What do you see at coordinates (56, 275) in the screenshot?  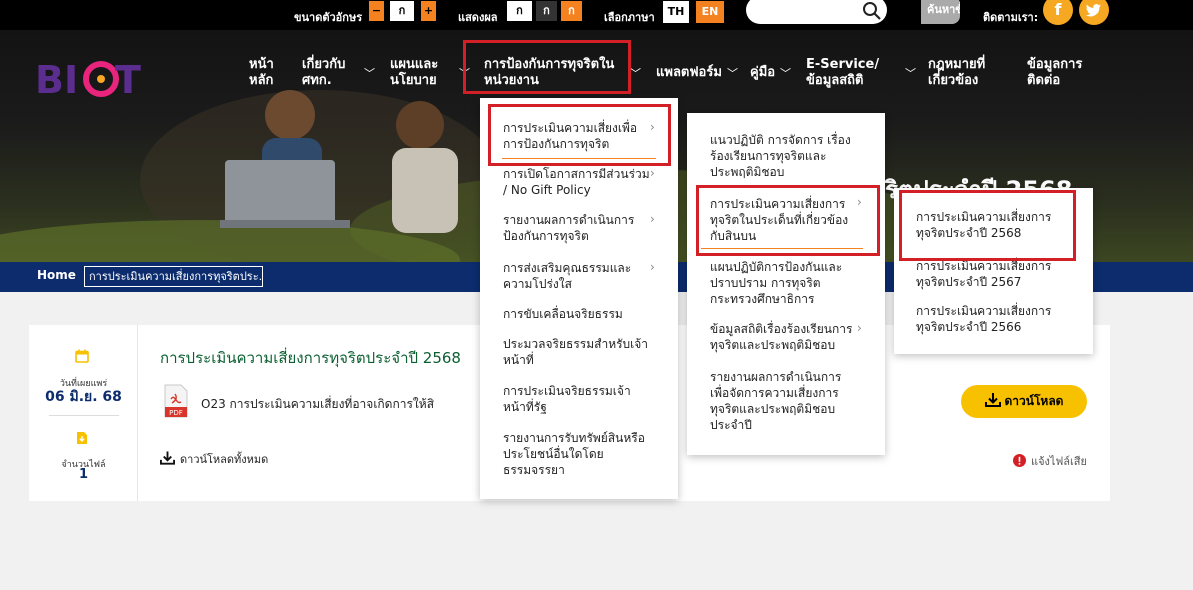 I see `breadcrumb-home-link: Home` at bounding box center [56, 275].